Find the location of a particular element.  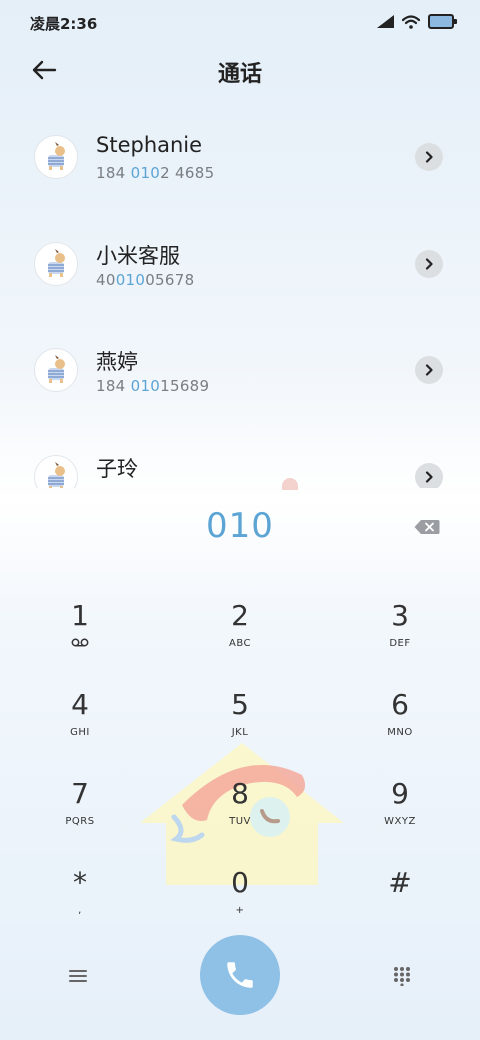

key-9: 9 WXYZ is located at coordinates (400, 810).